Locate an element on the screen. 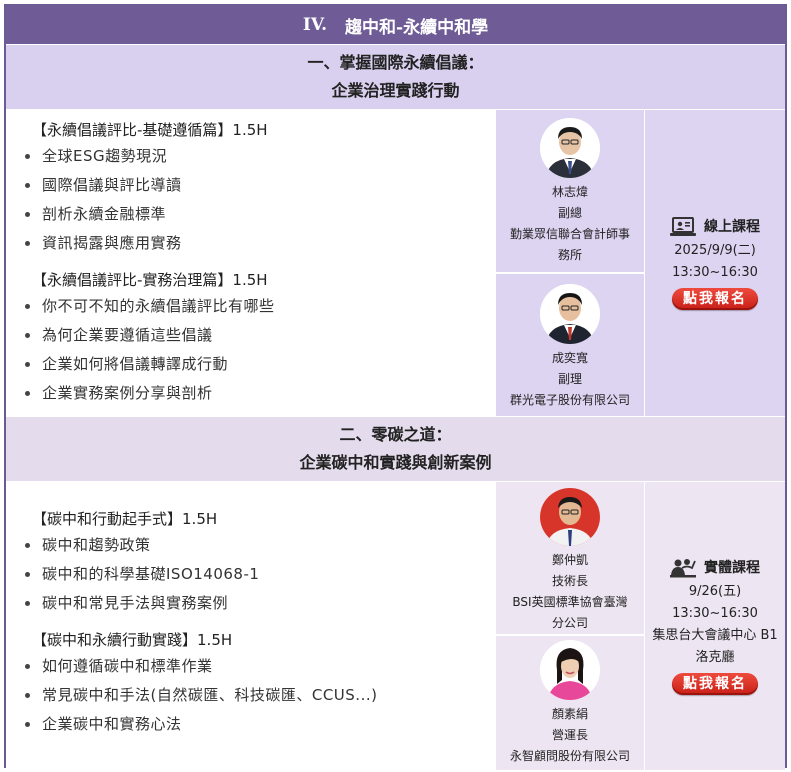  session-date: 9/26(五) is located at coordinates (715, 591).